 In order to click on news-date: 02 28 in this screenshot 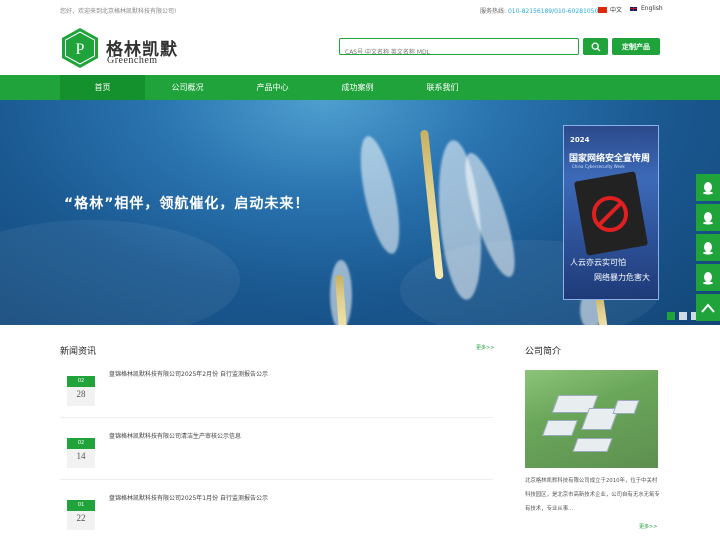, I will do `click(81, 391)`.